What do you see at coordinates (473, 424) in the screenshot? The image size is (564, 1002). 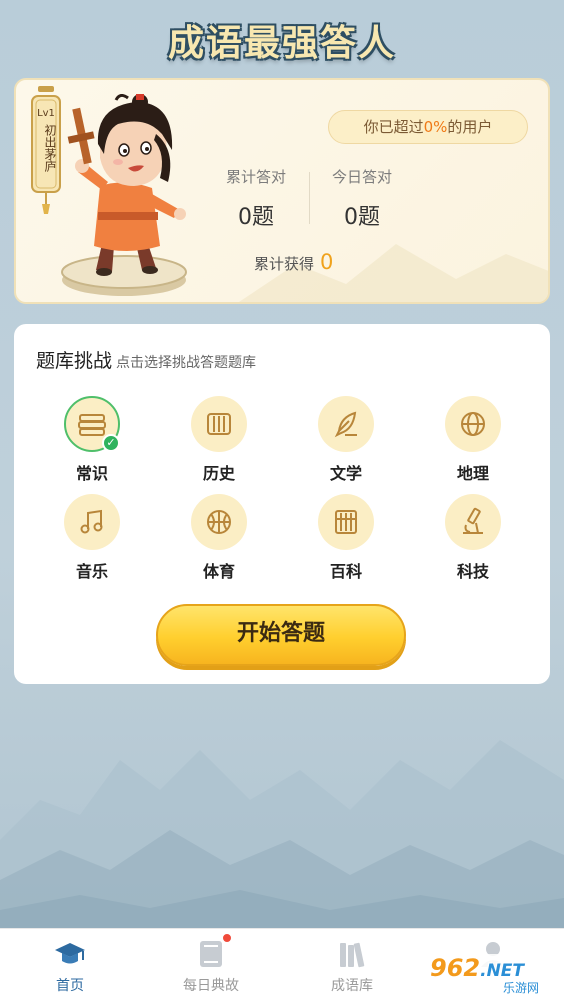 I see `globe-icon` at bounding box center [473, 424].